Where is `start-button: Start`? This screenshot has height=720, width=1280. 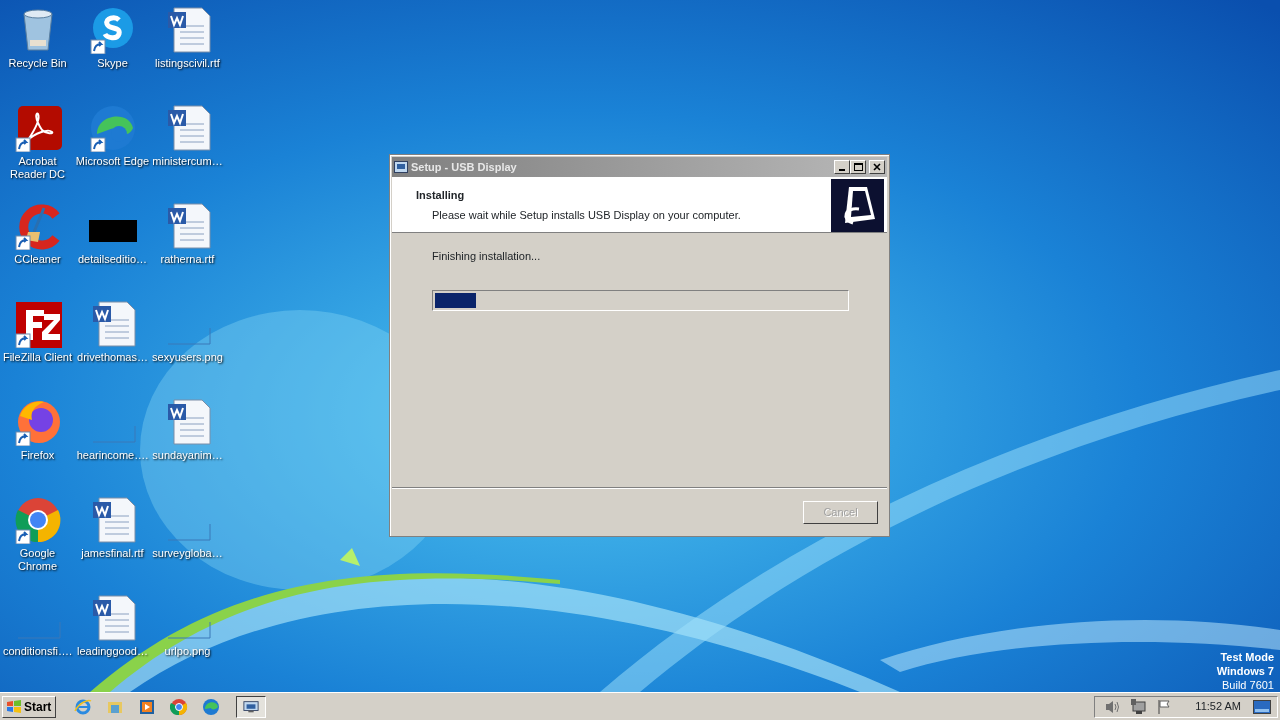 start-button: Start is located at coordinates (29, 706).